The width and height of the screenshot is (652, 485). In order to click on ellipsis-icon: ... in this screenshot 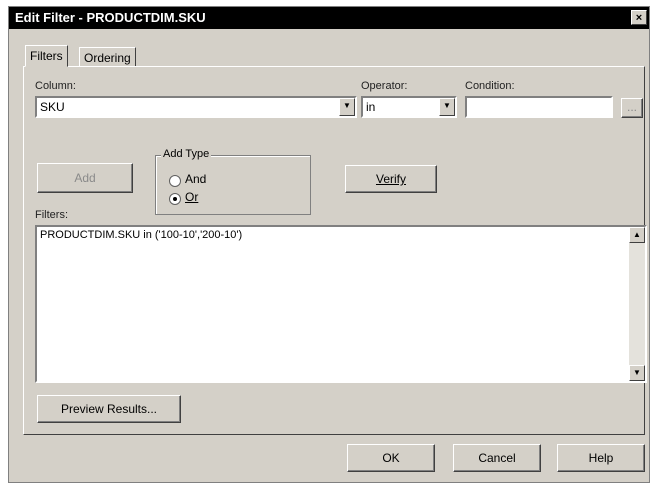, I will do `click(631, 107)`.